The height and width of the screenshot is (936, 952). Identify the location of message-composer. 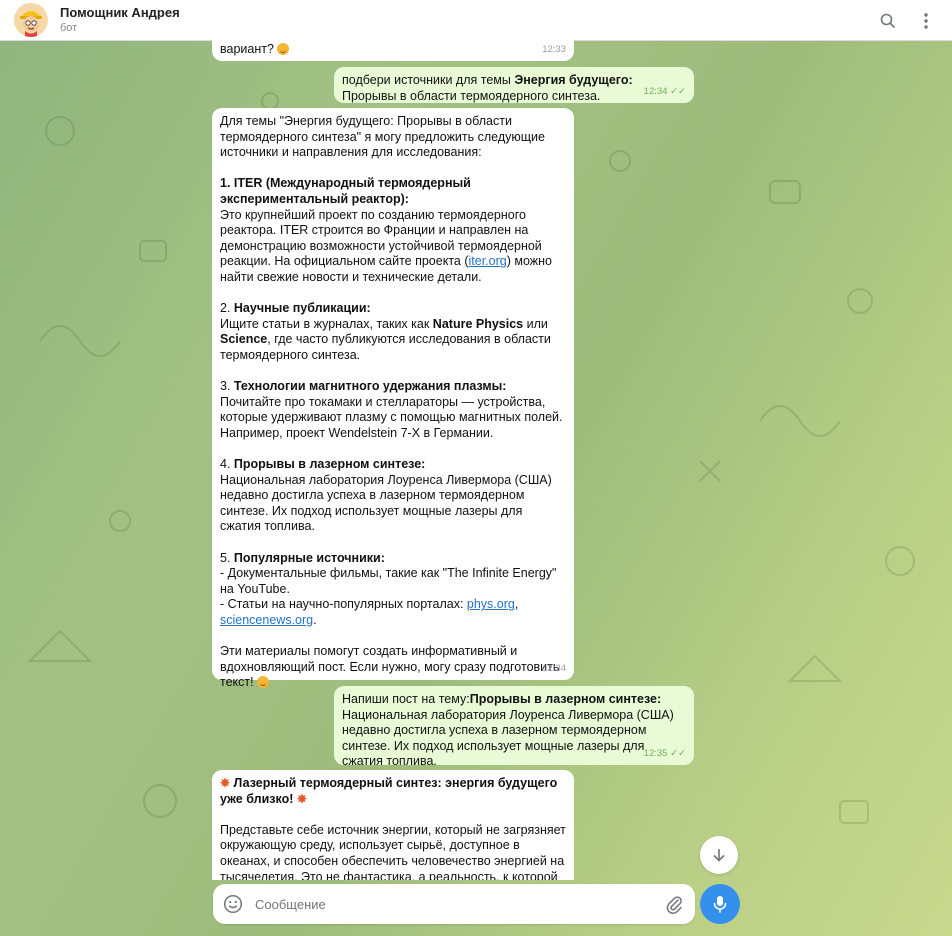
(454, 904).